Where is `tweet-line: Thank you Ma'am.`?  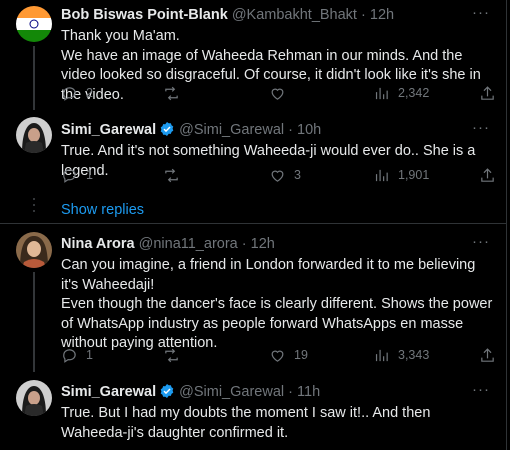
tweet-line: Thank you Ma'am. is located at coordinates (120, 36).